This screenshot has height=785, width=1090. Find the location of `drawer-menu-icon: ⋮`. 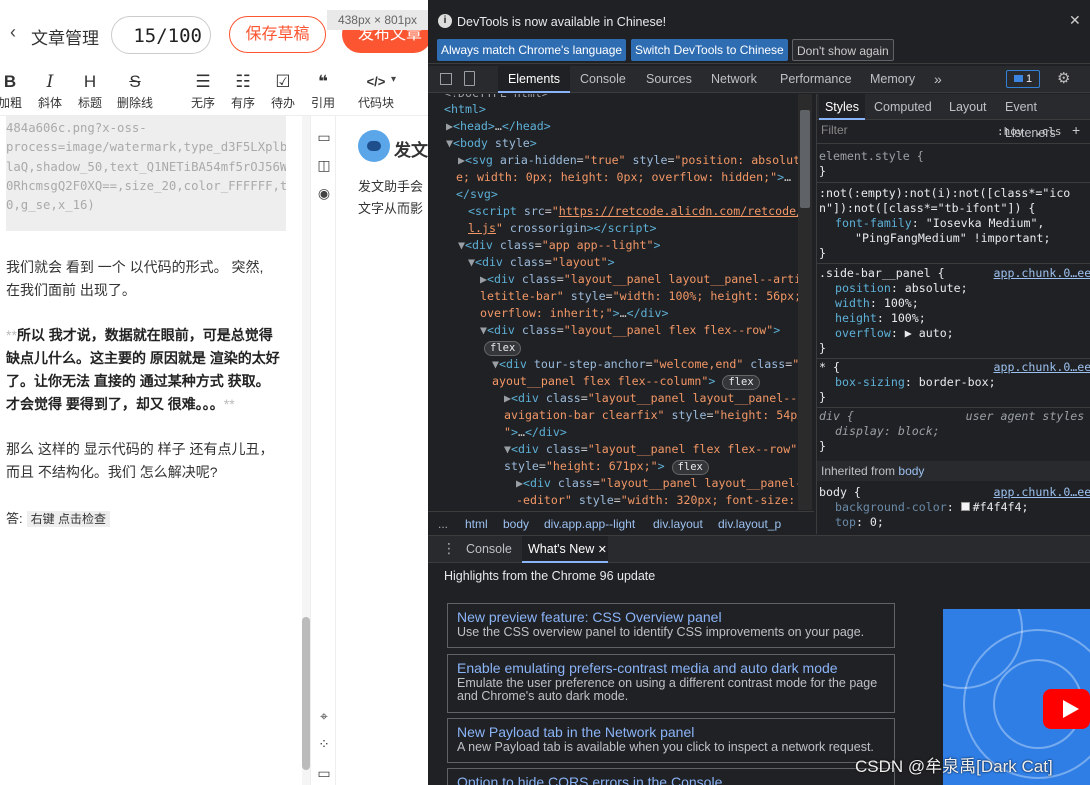

drawer-menu-icon: ⋮ is located at coordinates (449, 548).